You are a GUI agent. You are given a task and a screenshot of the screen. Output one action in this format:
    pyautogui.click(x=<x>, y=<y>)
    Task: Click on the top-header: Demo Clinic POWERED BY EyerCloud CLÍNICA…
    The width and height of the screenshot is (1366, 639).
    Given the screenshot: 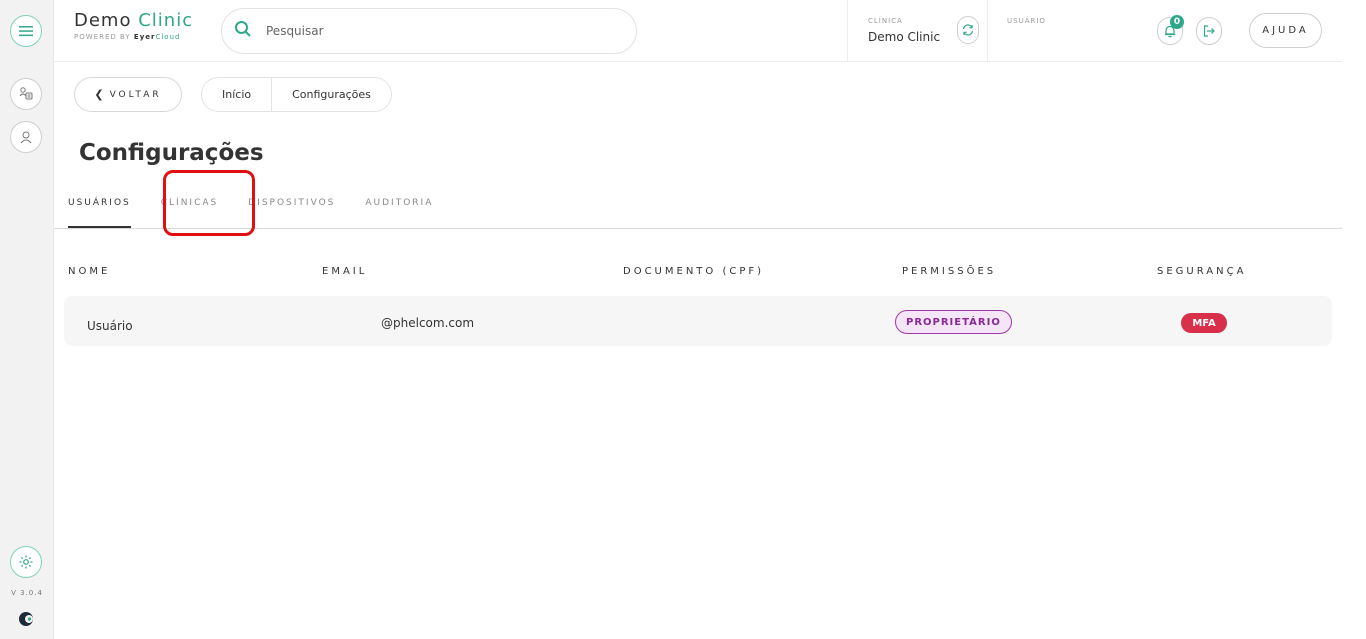 What is the action you would take?
    pyautogui.click(x=698, y=31)
    